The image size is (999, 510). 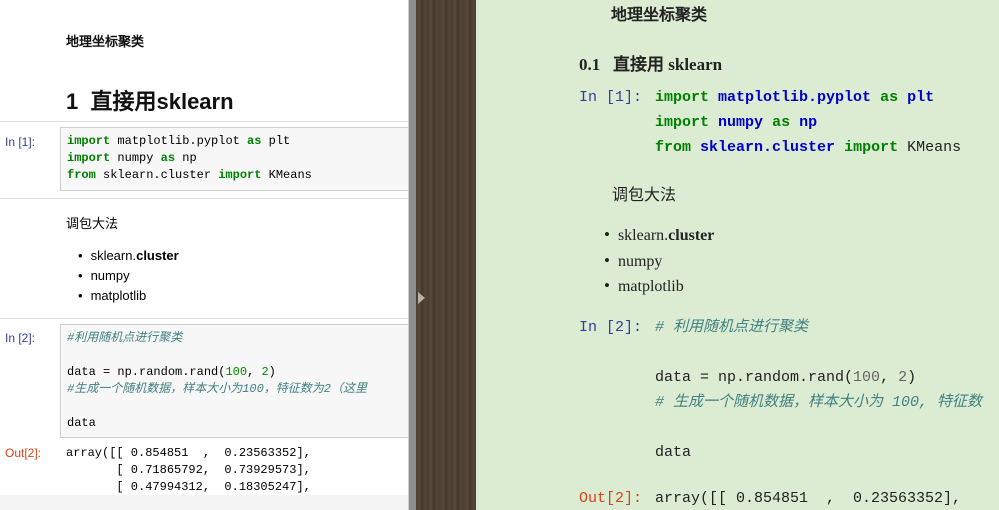 I want to click on heading-text: 直接用sklearn, so click(x=162, y=101).